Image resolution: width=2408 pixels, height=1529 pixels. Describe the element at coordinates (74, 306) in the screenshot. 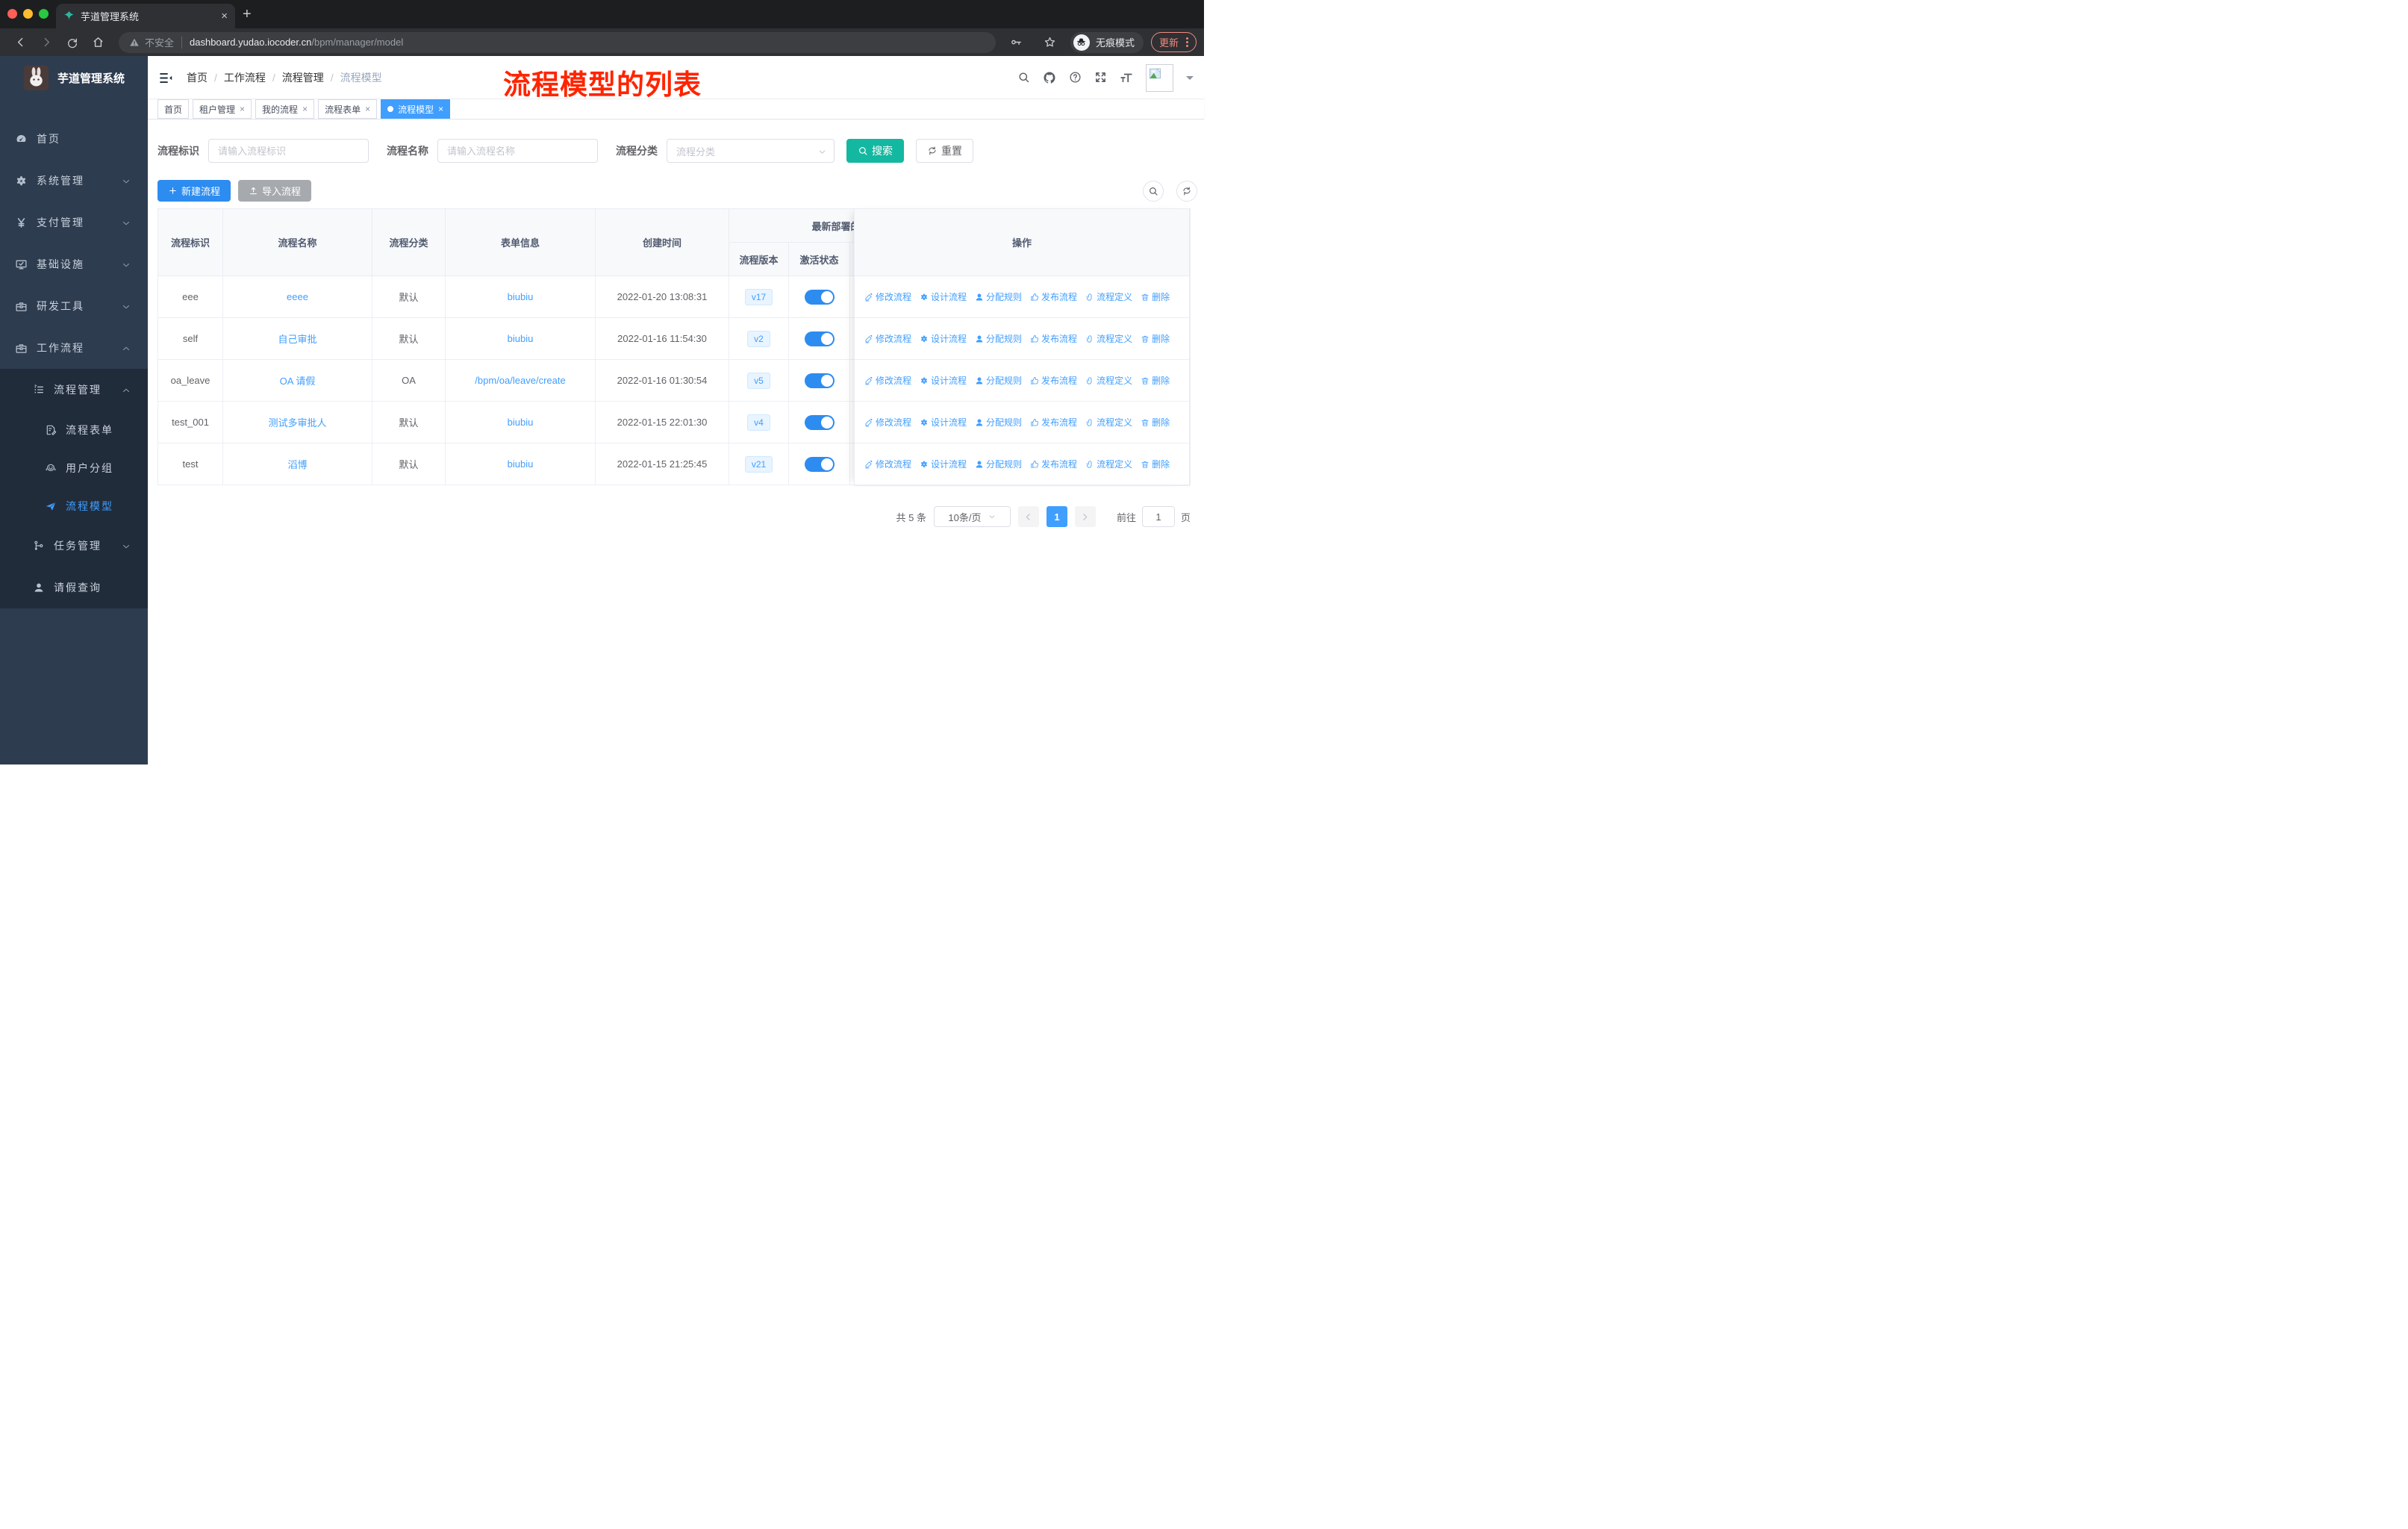

I see `sidebar-item-devtools: 研发工具` at that location.